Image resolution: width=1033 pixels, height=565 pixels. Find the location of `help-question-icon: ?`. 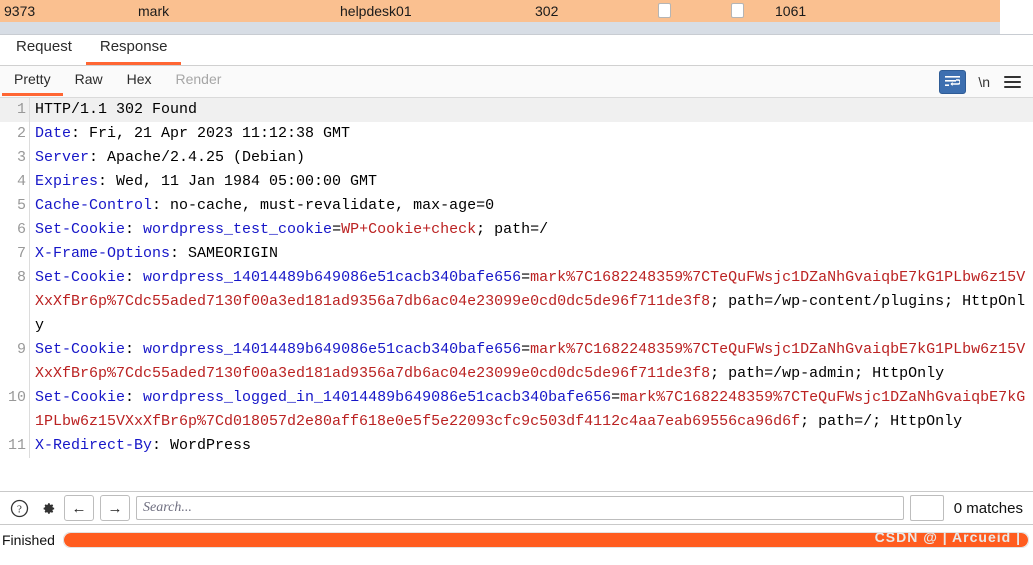

help-question-icon: ? is located at coordinates (19, 508).